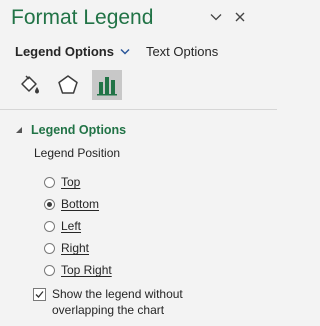 This screenshot has height=326, width=320. I want to click on legend-options-section-header: Legend Options, so click(70, 130).